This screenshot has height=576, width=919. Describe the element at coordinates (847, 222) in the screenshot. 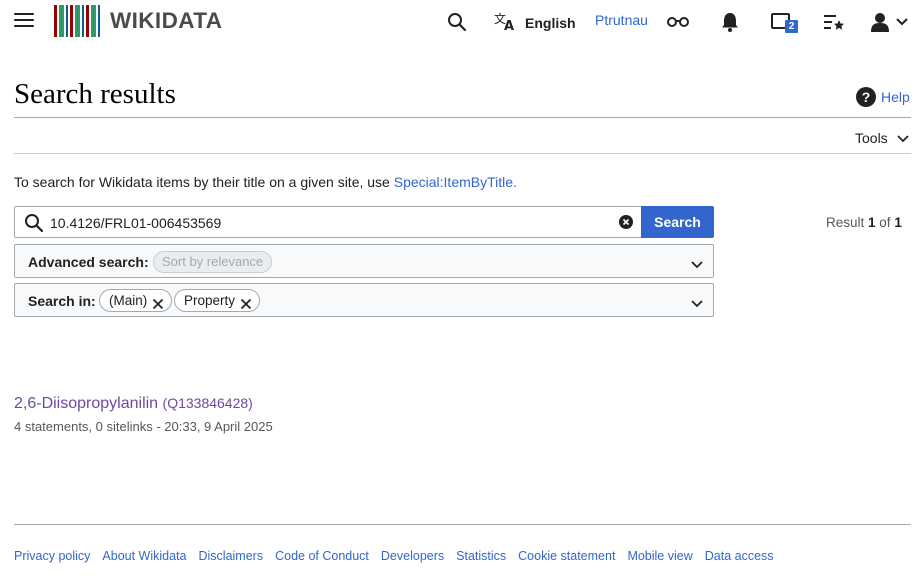

I see `result-prefix: Result` at that location.